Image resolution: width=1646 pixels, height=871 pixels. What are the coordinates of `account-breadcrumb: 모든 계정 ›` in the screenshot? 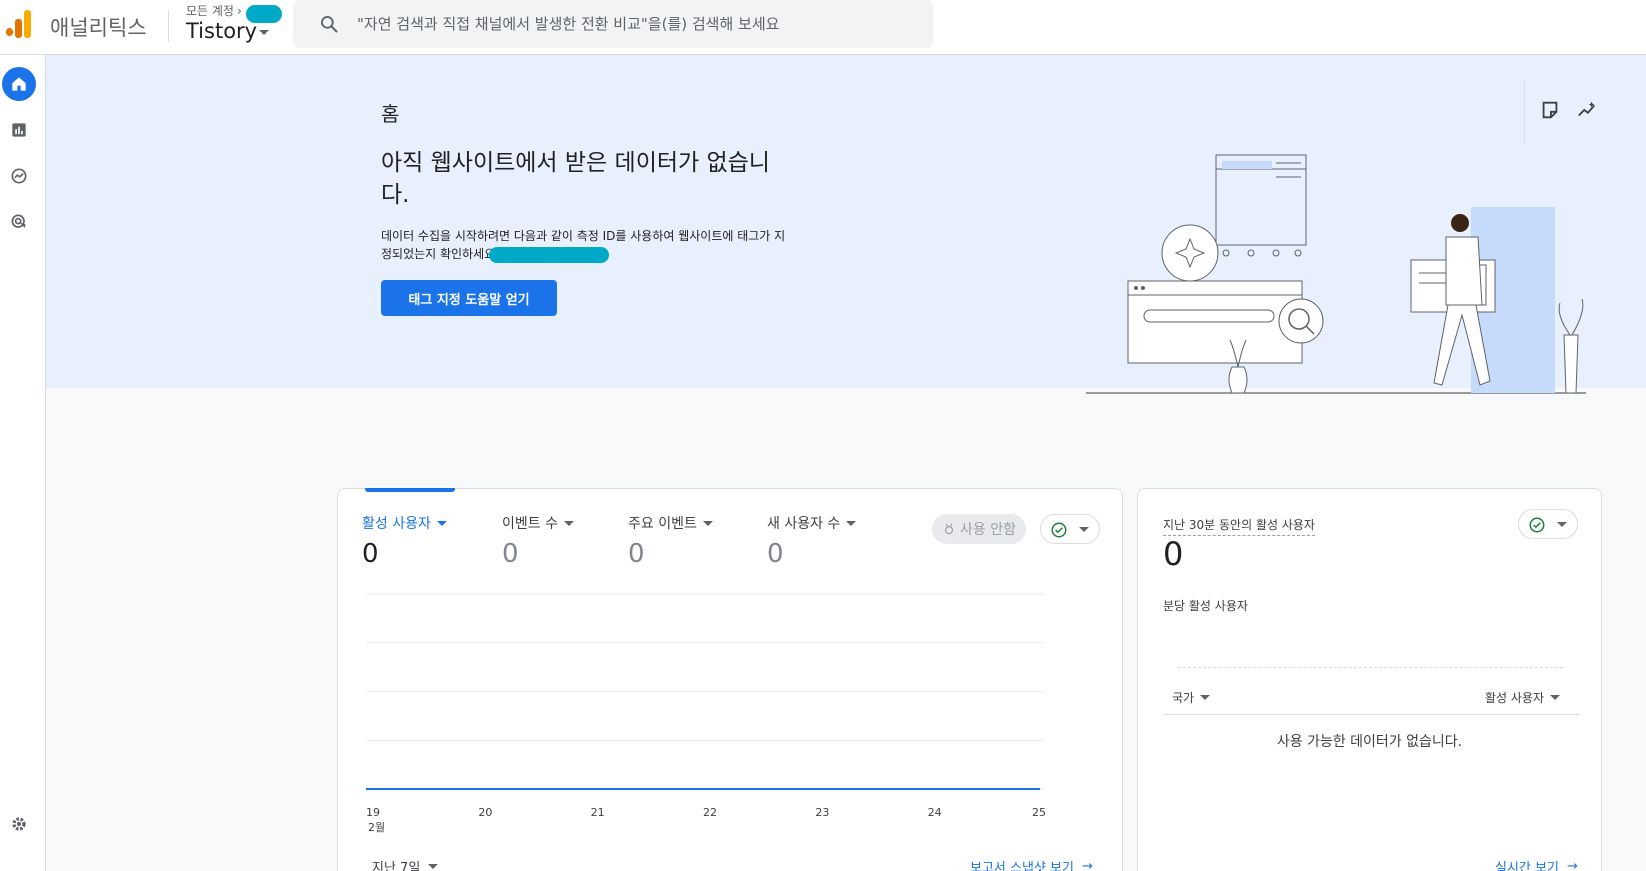 It's located at (214, 10).